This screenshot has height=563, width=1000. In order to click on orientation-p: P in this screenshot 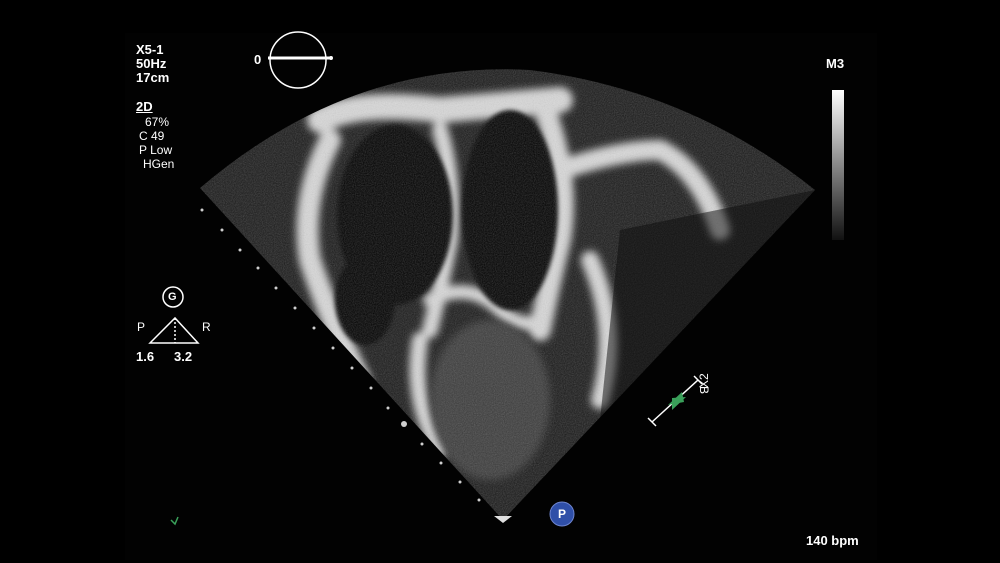, I will do `click(141, 327)`.